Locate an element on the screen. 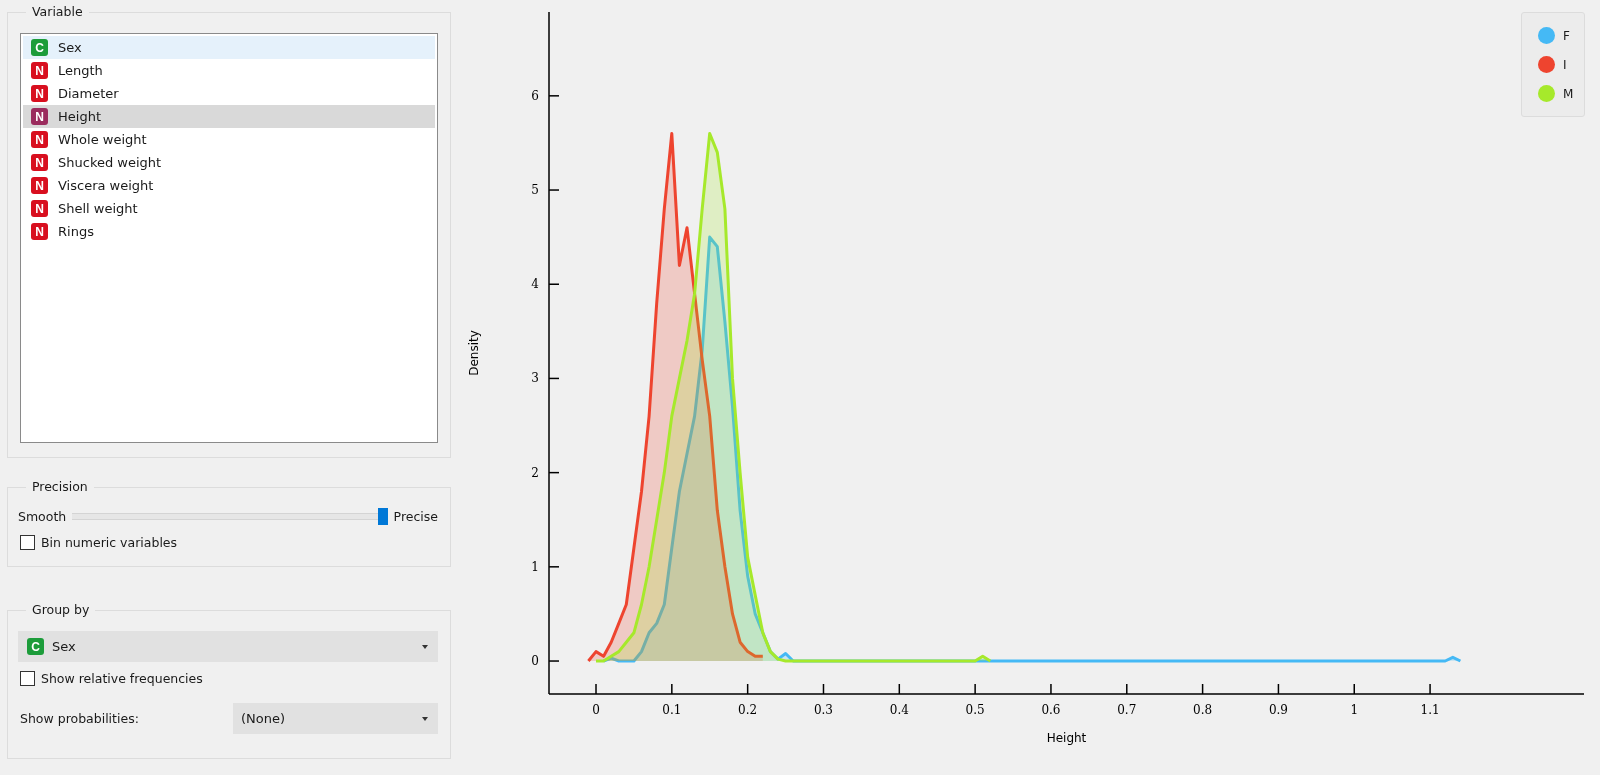 This screenshot has height=775, width=1600. probabilities-label: Show probabilities: is located at coordinates (80, 718).